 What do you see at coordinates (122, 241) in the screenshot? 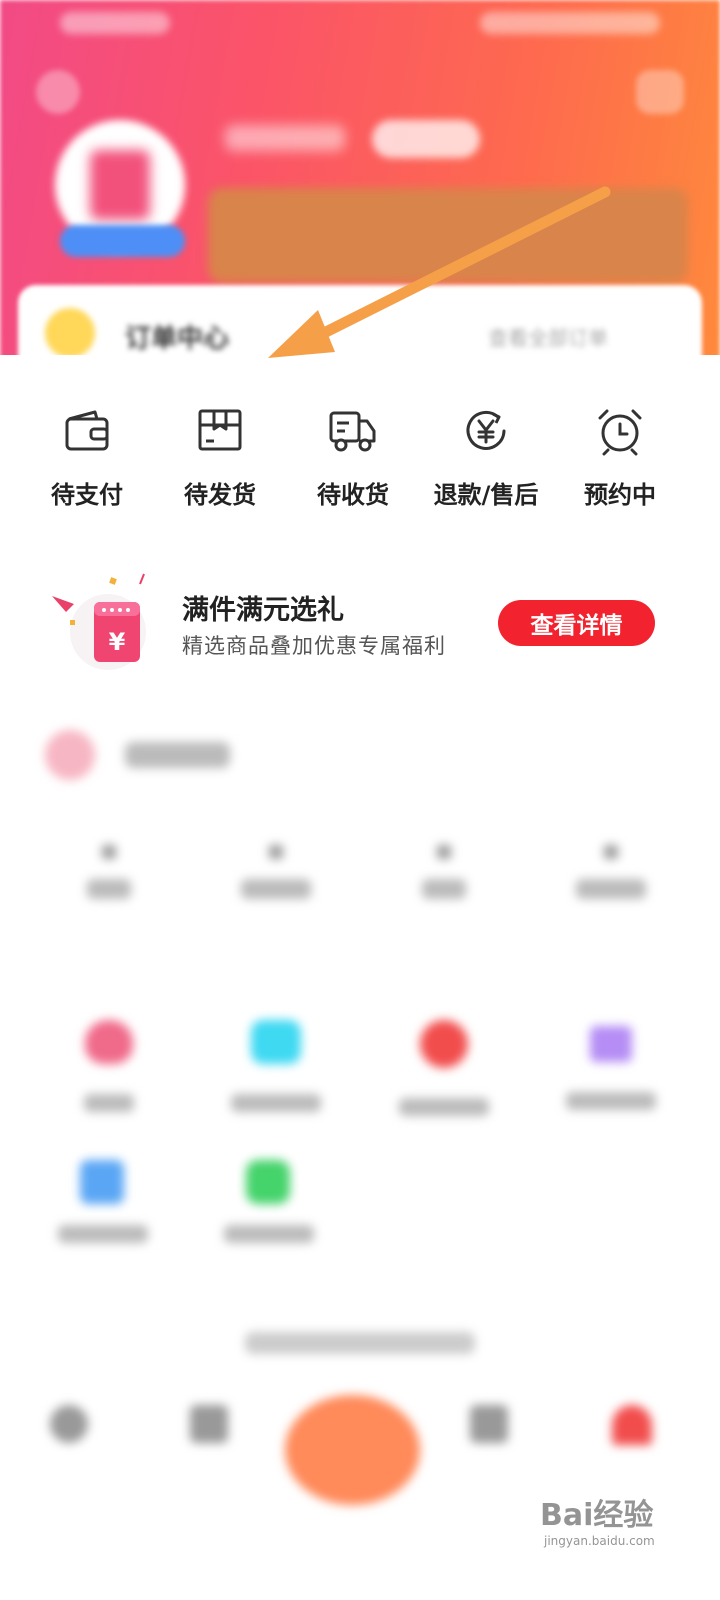
I see `member-badge` at bounding box center [122, 241].